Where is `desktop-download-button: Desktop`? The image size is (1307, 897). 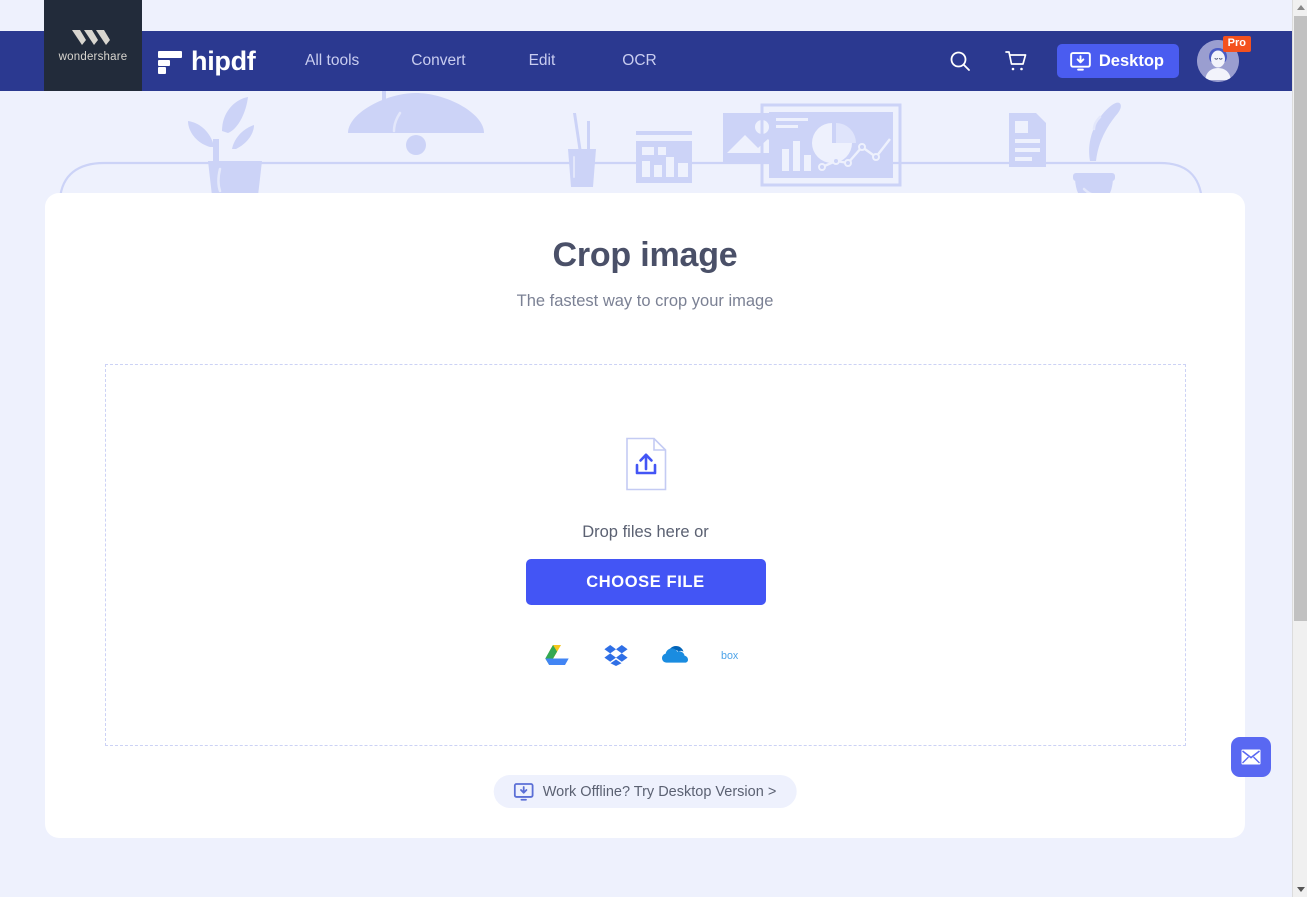
desktop-download-button: Desktop is located at coordinates (1117, 61).